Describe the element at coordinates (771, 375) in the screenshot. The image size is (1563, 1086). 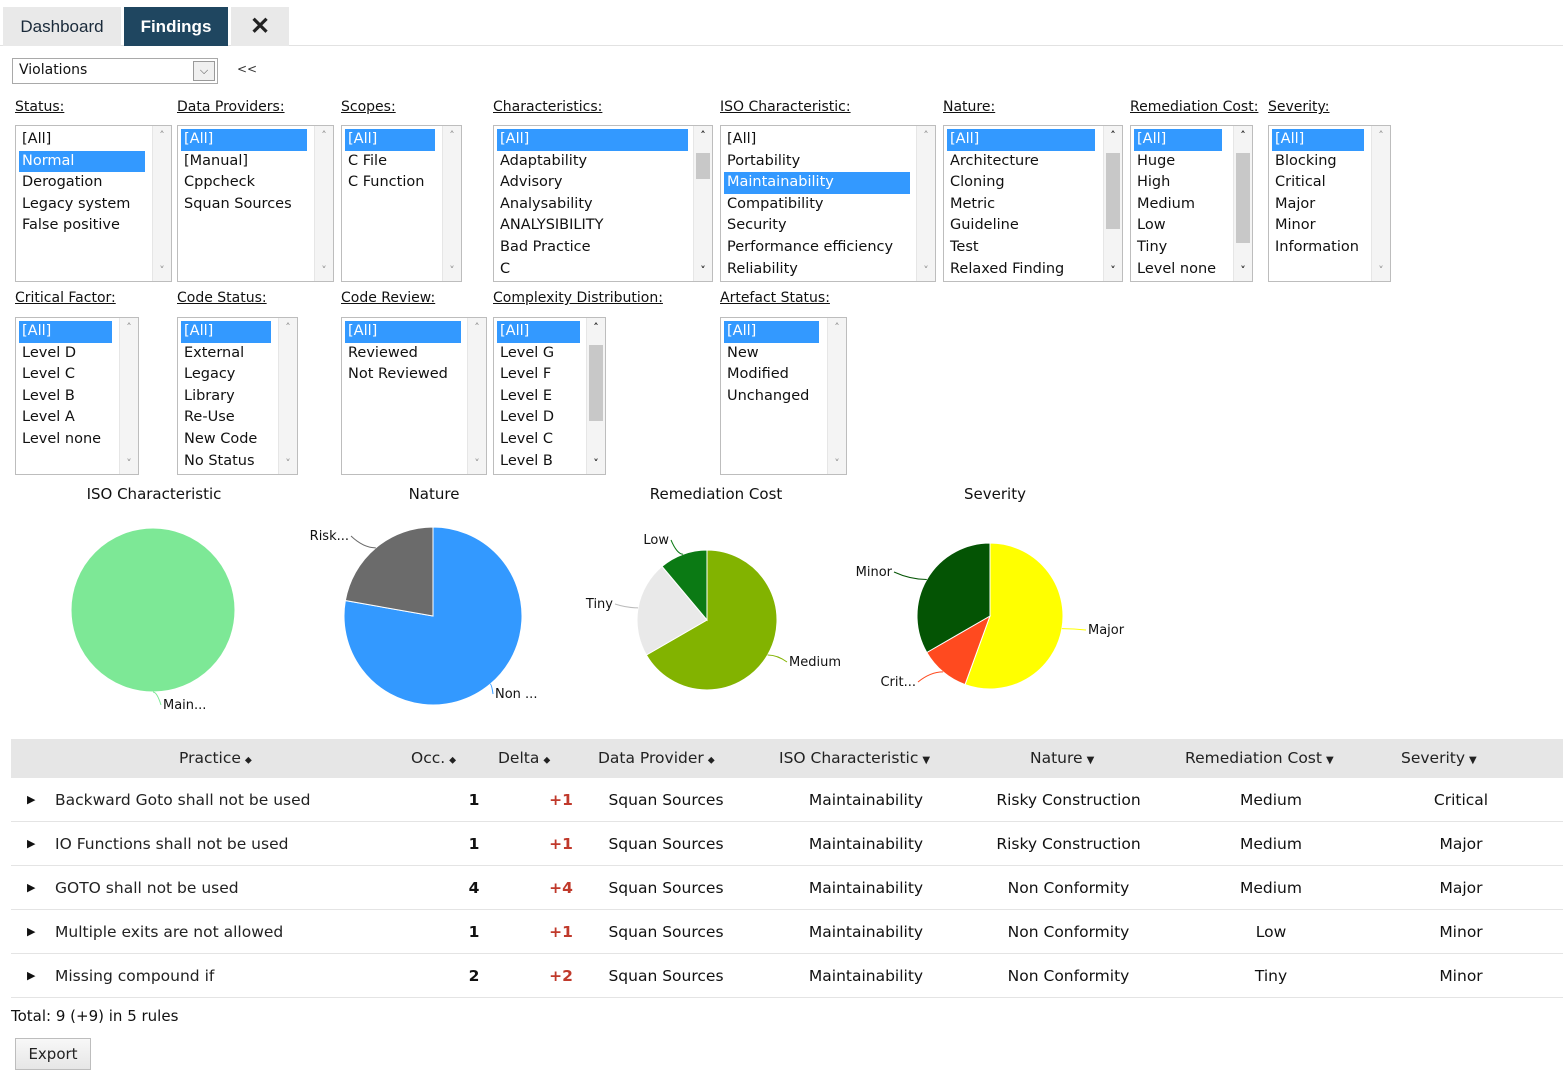
I see `filter-option: Modified` at that location.